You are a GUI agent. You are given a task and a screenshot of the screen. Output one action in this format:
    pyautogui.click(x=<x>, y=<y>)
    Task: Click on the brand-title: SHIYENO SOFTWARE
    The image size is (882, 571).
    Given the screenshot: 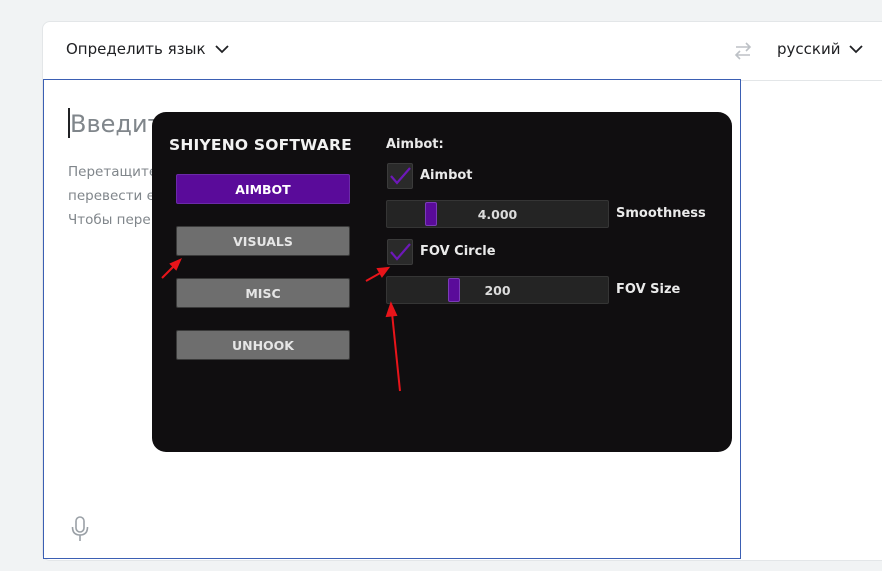 What is the action you would take?
    pyautogui.click(x=260, y=145)
    